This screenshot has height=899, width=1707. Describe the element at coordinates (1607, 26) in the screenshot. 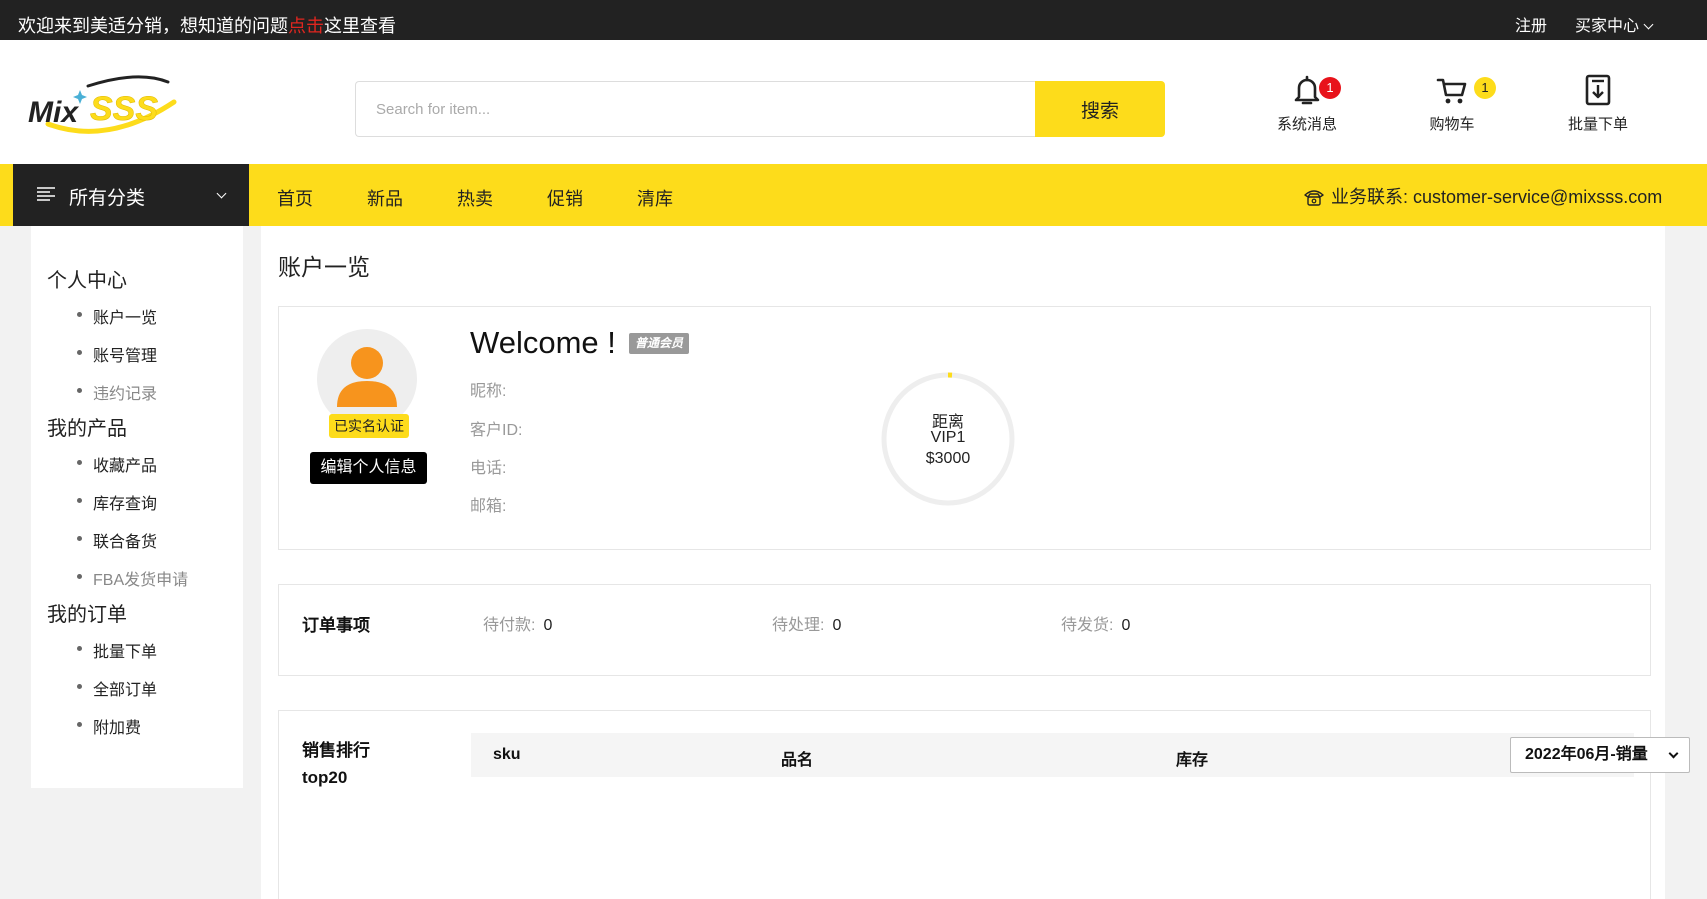

I see `buyer-center-label: 买家中心` at that location.